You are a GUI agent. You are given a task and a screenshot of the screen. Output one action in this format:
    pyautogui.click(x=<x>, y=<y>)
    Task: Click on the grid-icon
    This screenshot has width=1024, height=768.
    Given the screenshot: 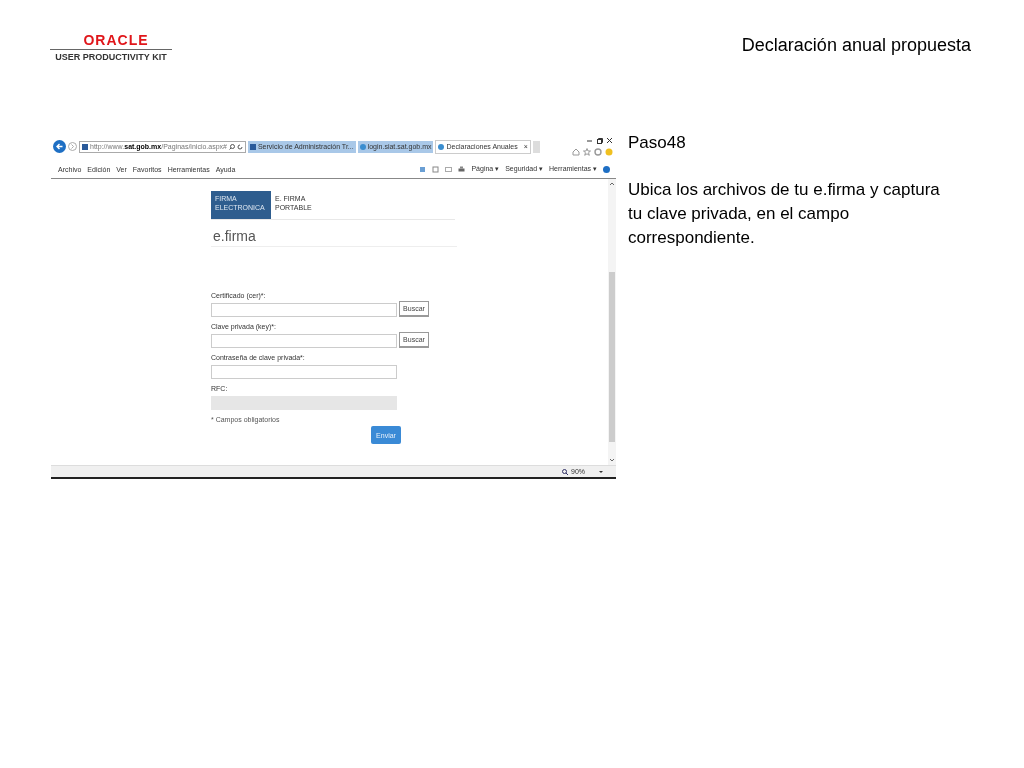 What is the action you would take?
    pyautogui.click(x=252, y=146)
    